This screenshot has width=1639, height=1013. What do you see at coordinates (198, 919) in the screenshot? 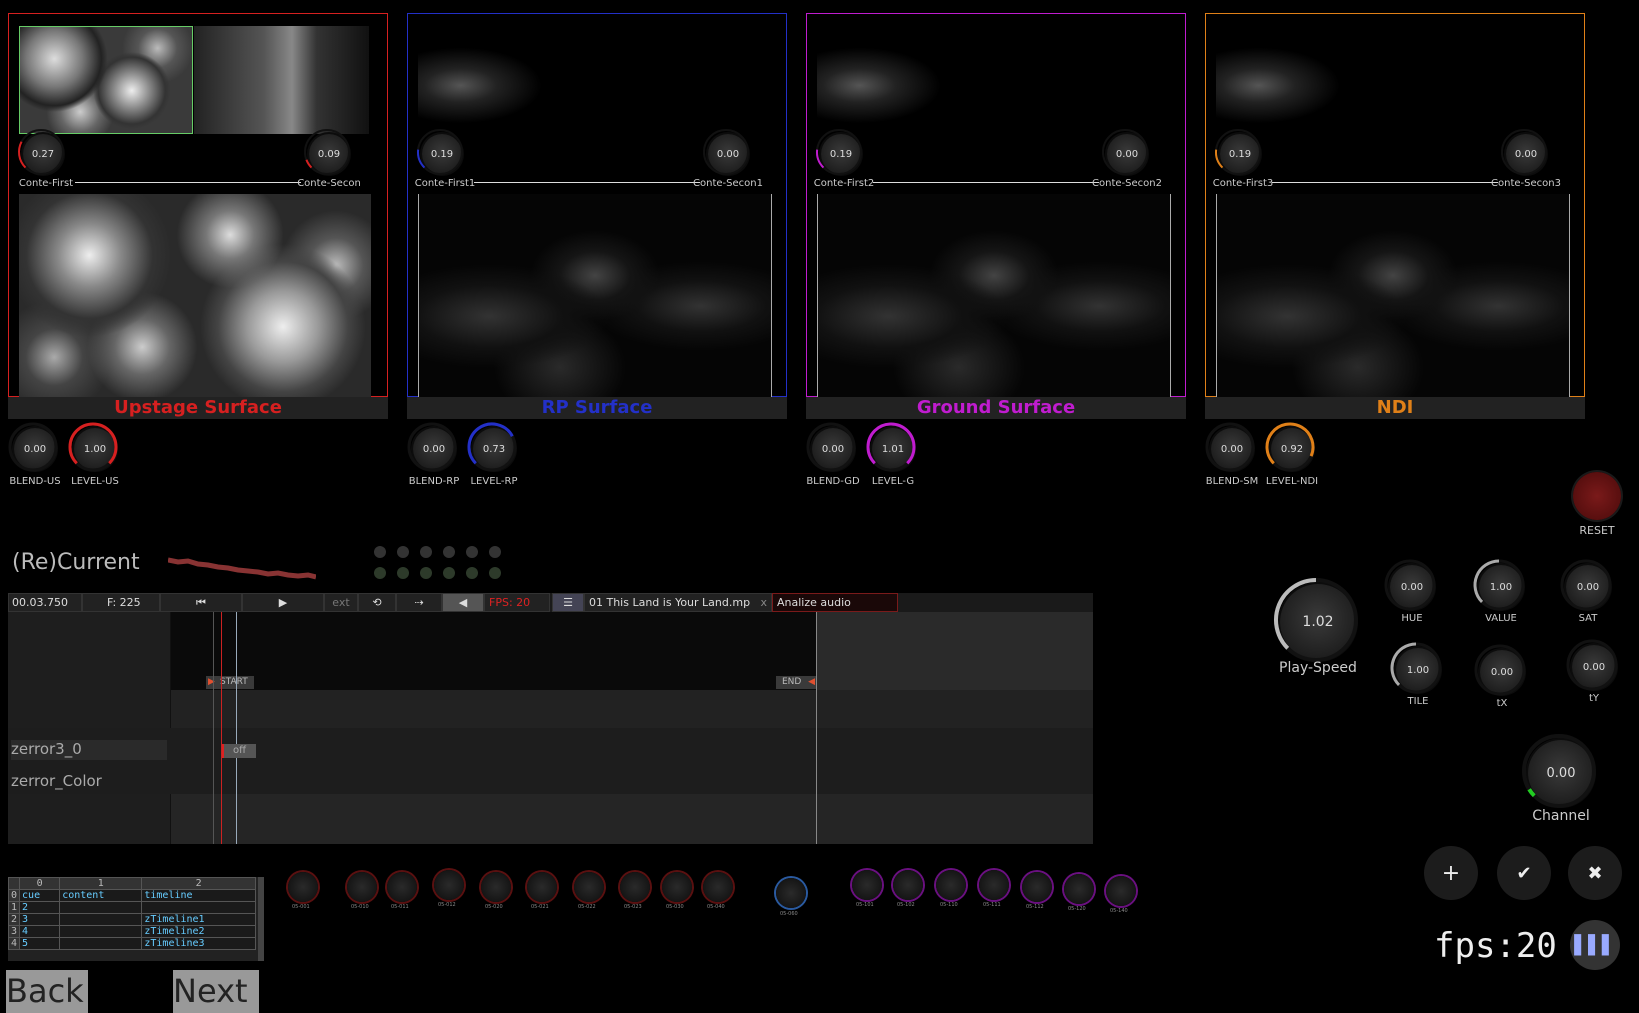
I see `cell-timeline: zTimeline1` at bounding box center [198, 919].